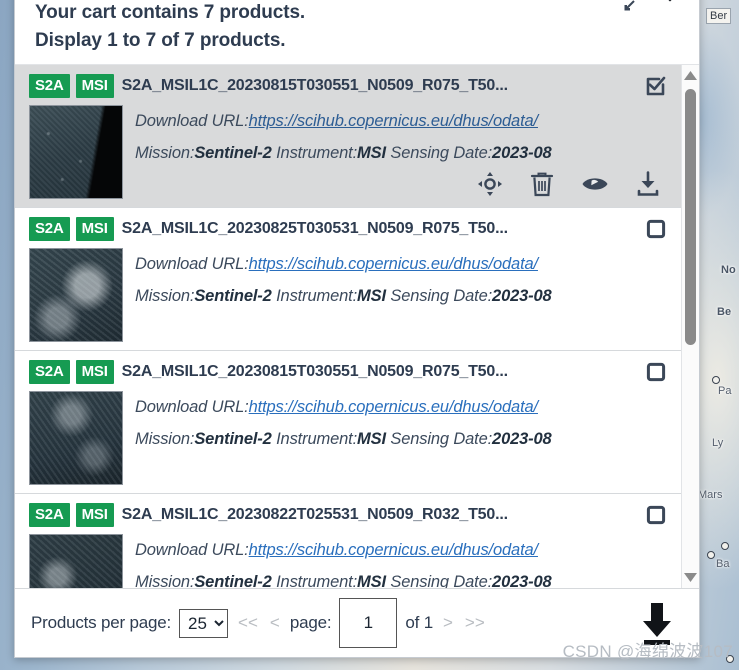 The height and width of the screenshot is (670, 739). I want to click on restore-down-icon, so click(629, 7).